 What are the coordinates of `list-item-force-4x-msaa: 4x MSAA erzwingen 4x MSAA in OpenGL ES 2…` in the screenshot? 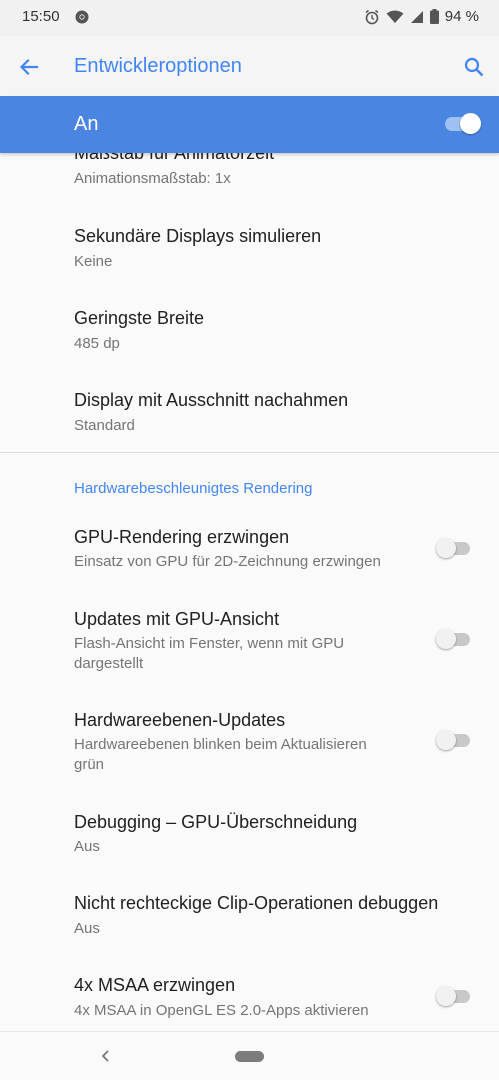 It's located at (249, 993).